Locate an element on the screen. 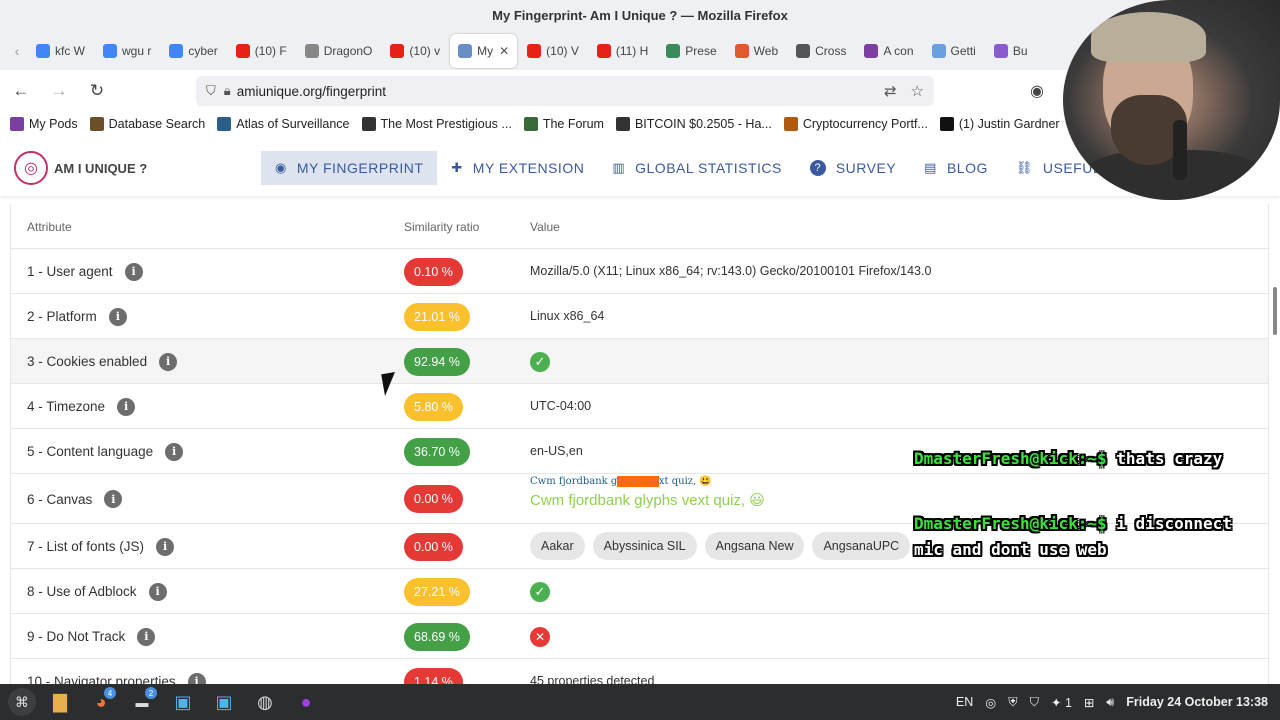 This screenshot has width=1280, height=720. table-row: 2 - Platform i 21.01 % Linux x86_64 is located at coordinates (639, 316).